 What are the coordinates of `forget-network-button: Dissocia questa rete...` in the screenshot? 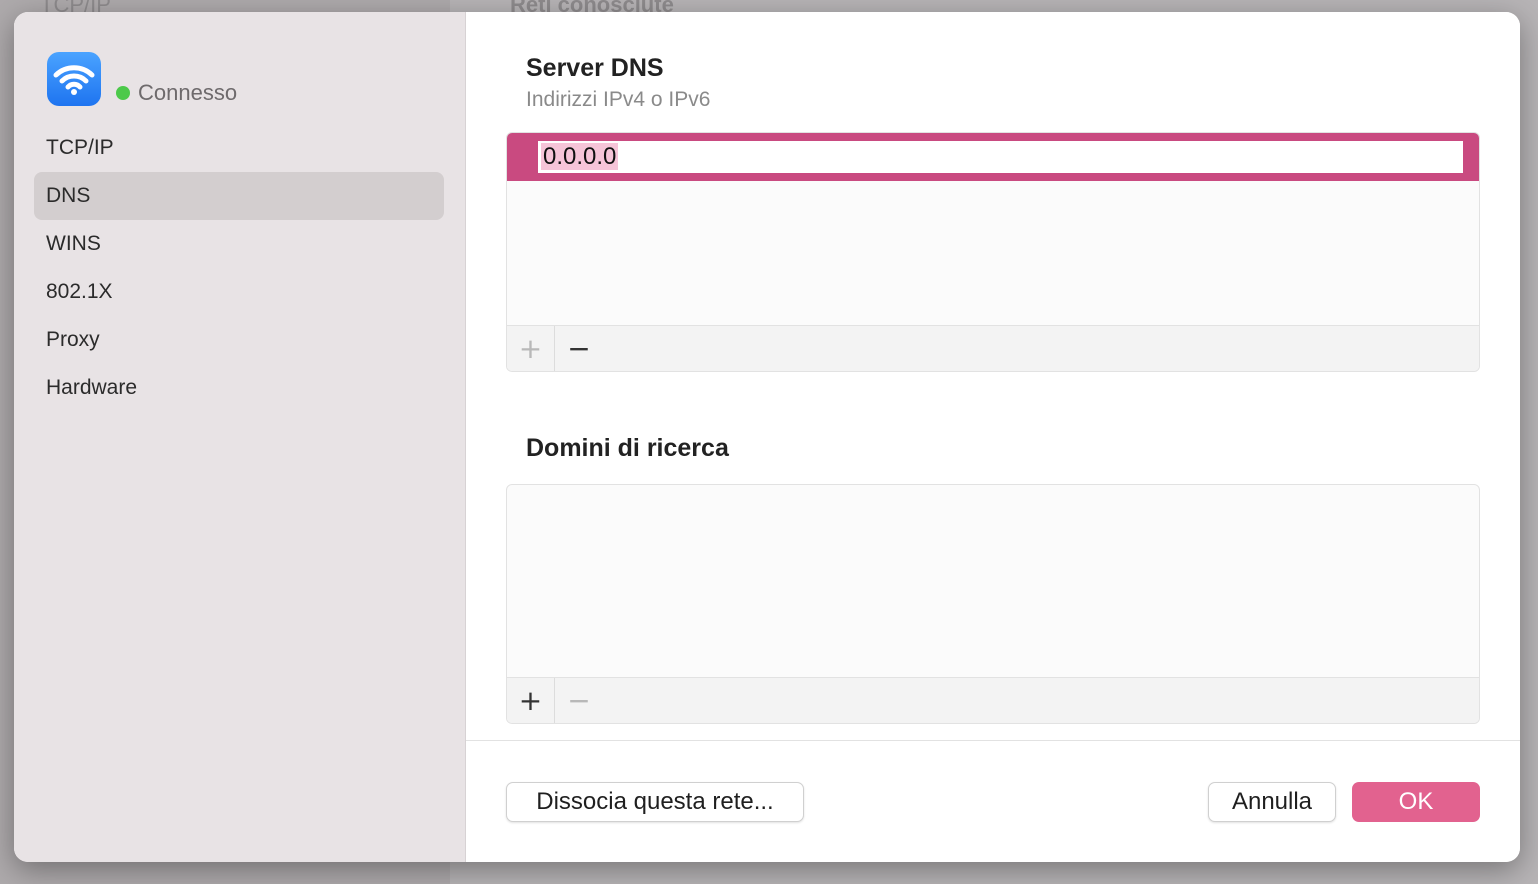 It's located at (655, 802).